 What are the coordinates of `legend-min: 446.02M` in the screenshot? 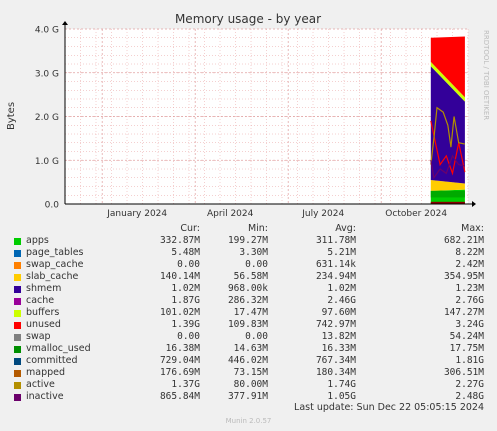 It's located at (247, 360).